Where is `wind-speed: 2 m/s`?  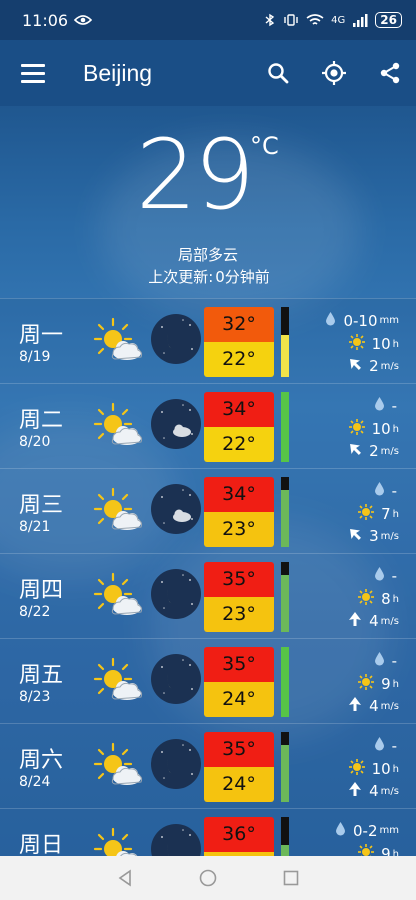 wind-speed: 2 m/s is located at coordinates (374, 366).